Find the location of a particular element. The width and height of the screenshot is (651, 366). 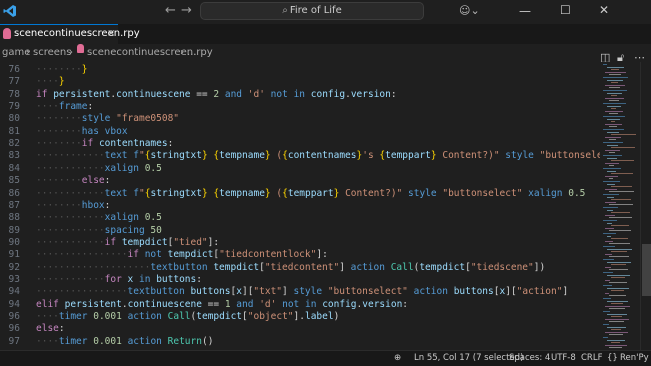

minimap is located at coordinates (620, 206).